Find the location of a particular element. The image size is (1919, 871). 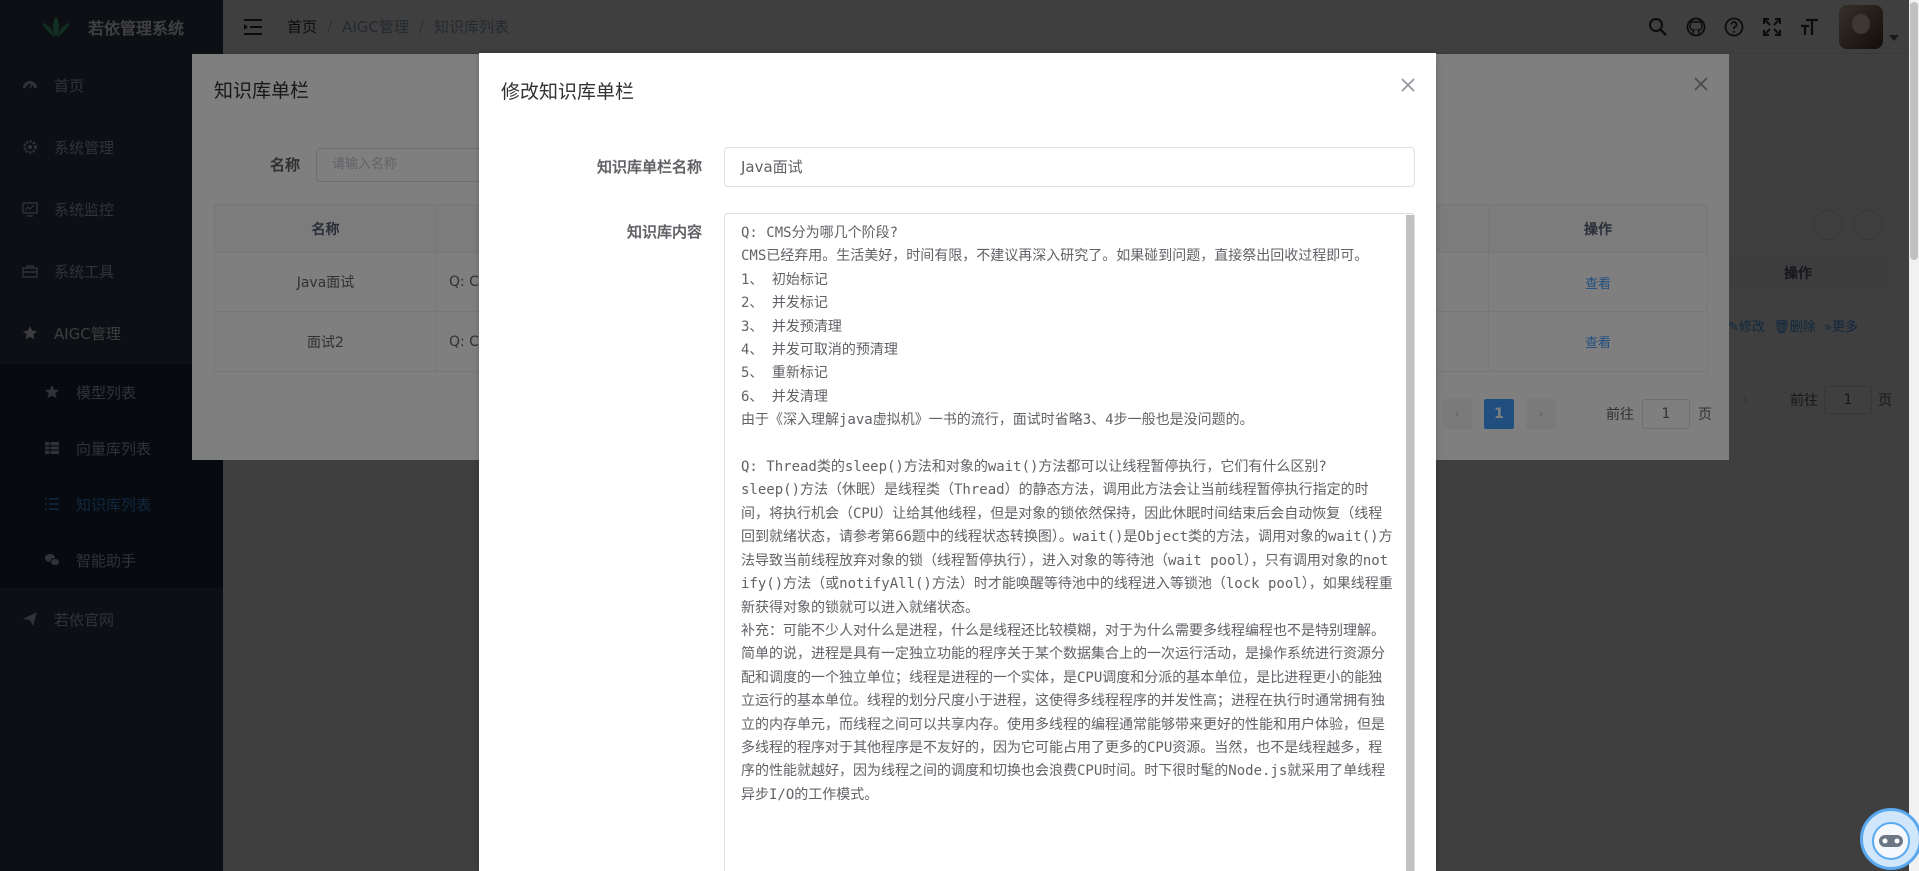

close-icon is located at coordinates (1408, 85).